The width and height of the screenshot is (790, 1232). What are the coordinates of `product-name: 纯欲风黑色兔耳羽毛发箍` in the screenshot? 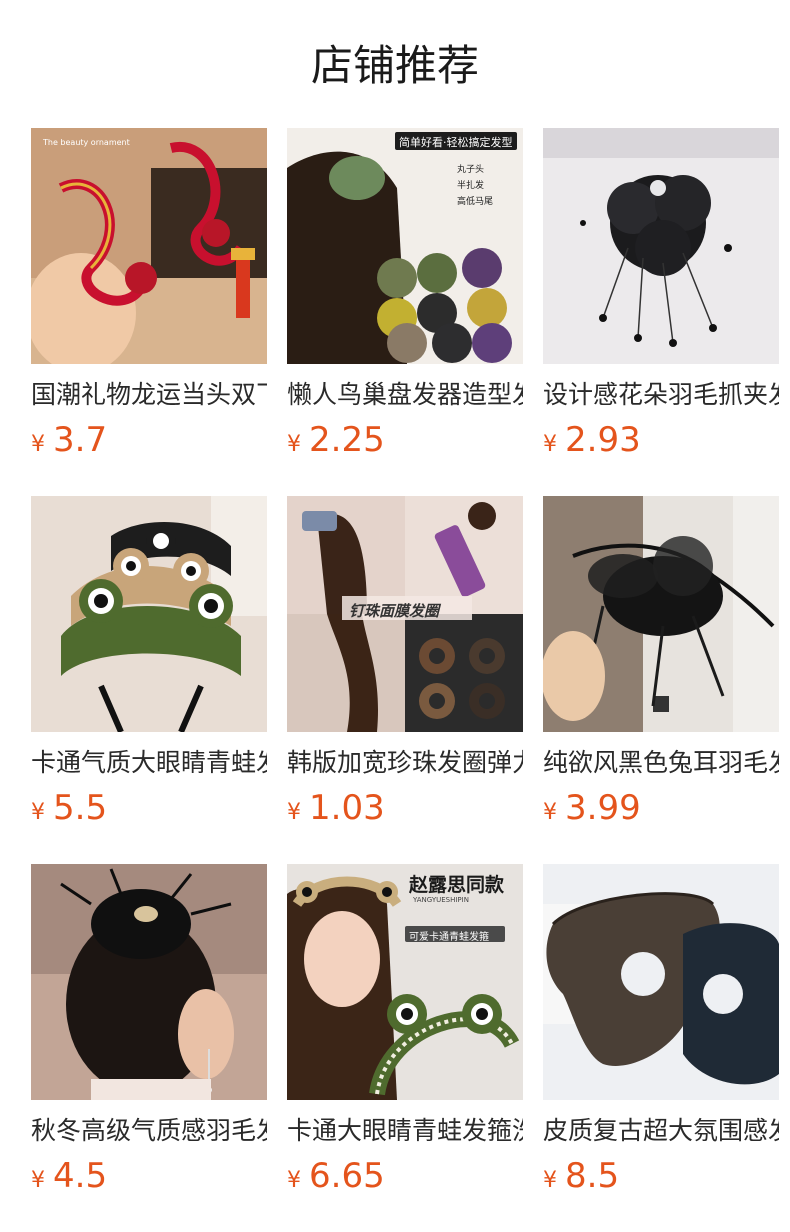 It's located at (661, 763).